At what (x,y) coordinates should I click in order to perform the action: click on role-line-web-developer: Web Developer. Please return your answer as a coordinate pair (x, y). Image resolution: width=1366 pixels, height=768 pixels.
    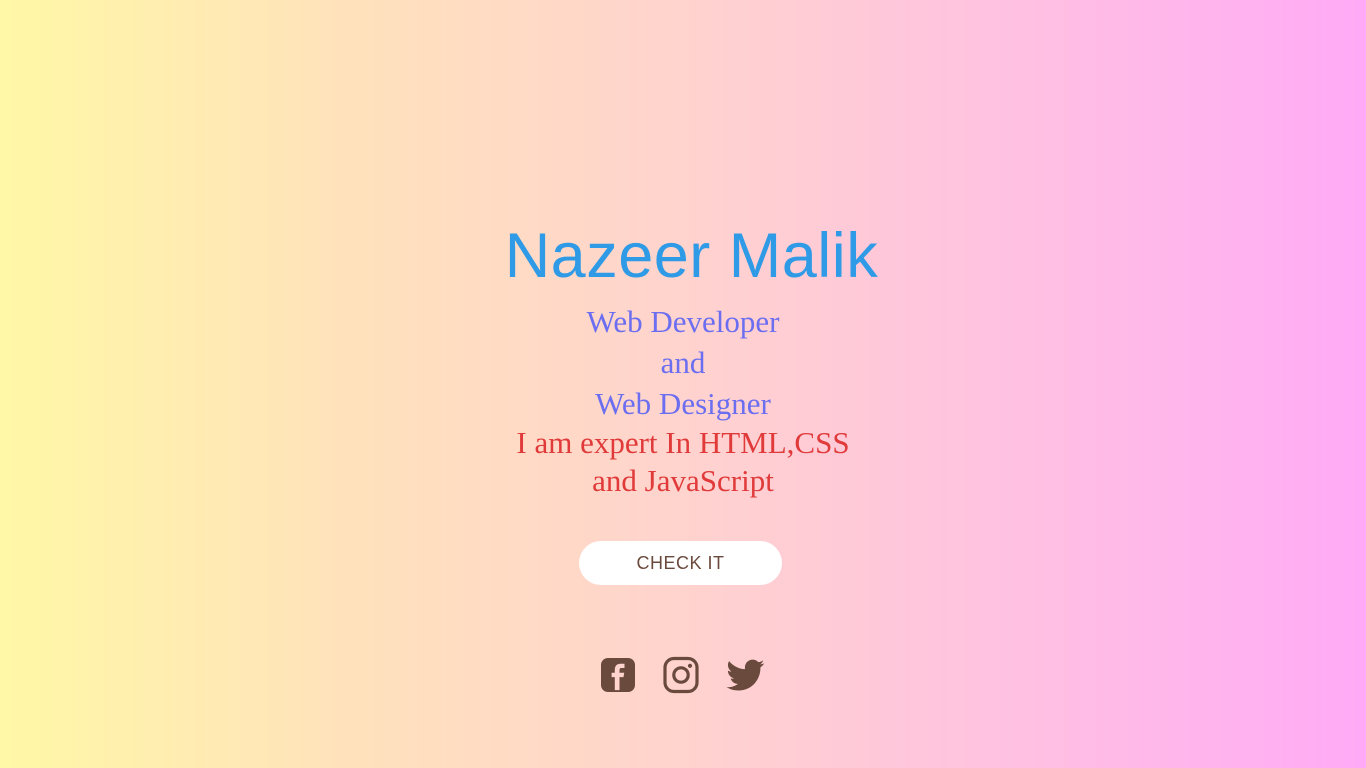
    Looking at the image, I should click on (683, 321).